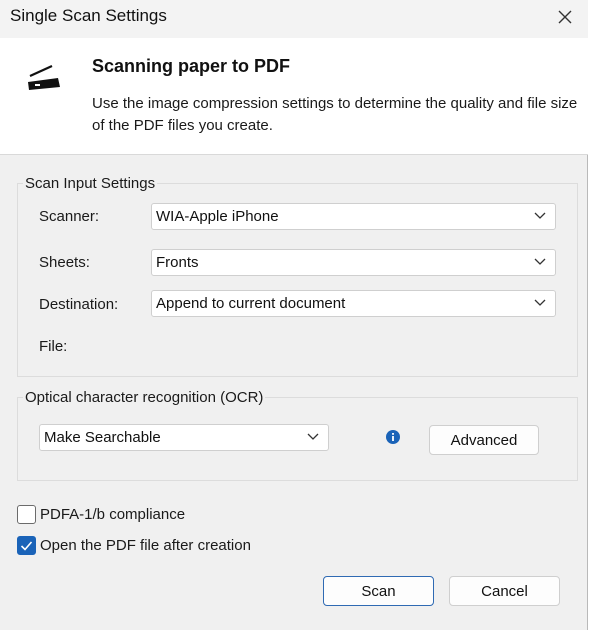  I want to click on sheets-select: Fronts, so click(353, 262).